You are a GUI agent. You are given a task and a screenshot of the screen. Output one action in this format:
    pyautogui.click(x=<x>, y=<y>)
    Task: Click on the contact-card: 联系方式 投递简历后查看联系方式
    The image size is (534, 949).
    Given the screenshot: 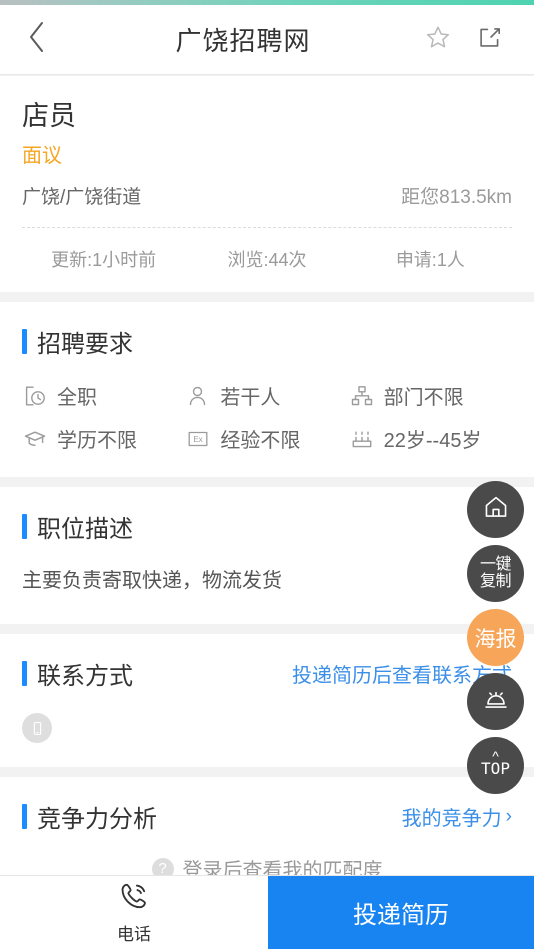 What is the action you would take?
    pyautogui.click(x=267, y=701)
    